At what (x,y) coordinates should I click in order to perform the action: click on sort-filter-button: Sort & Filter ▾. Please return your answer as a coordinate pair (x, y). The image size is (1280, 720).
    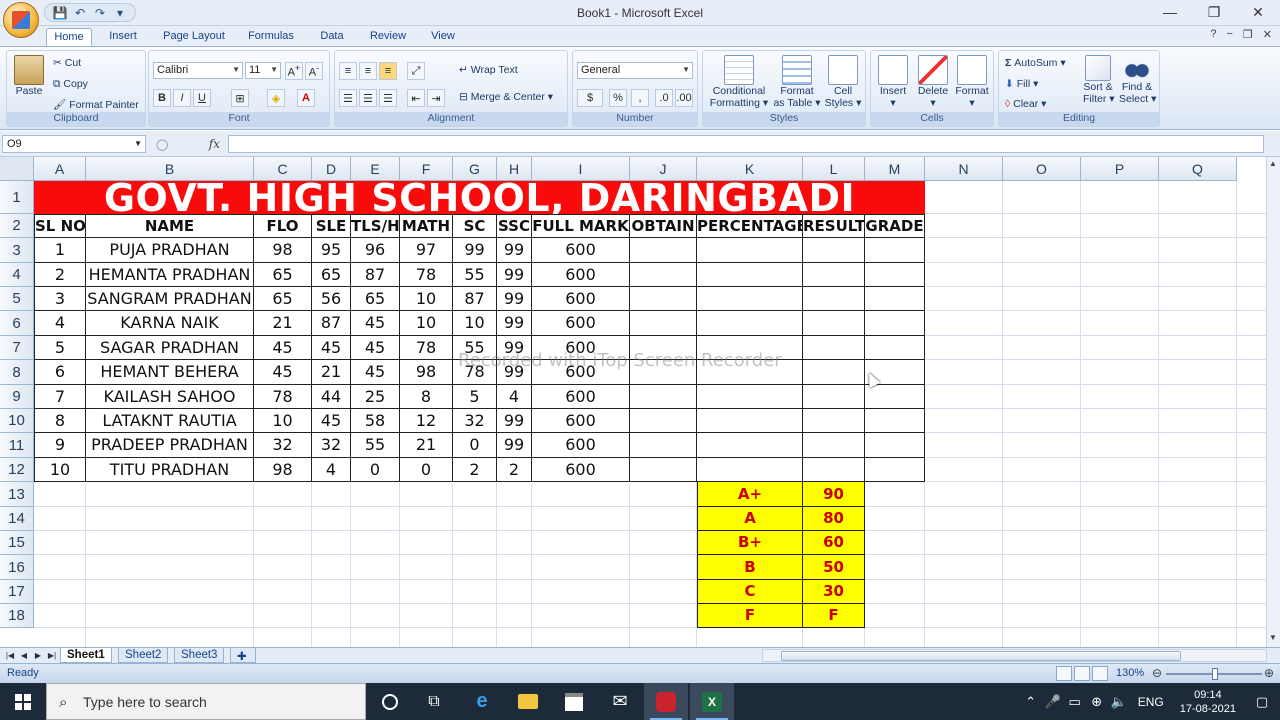
    Looking at the image, I should click on (1099, 80).